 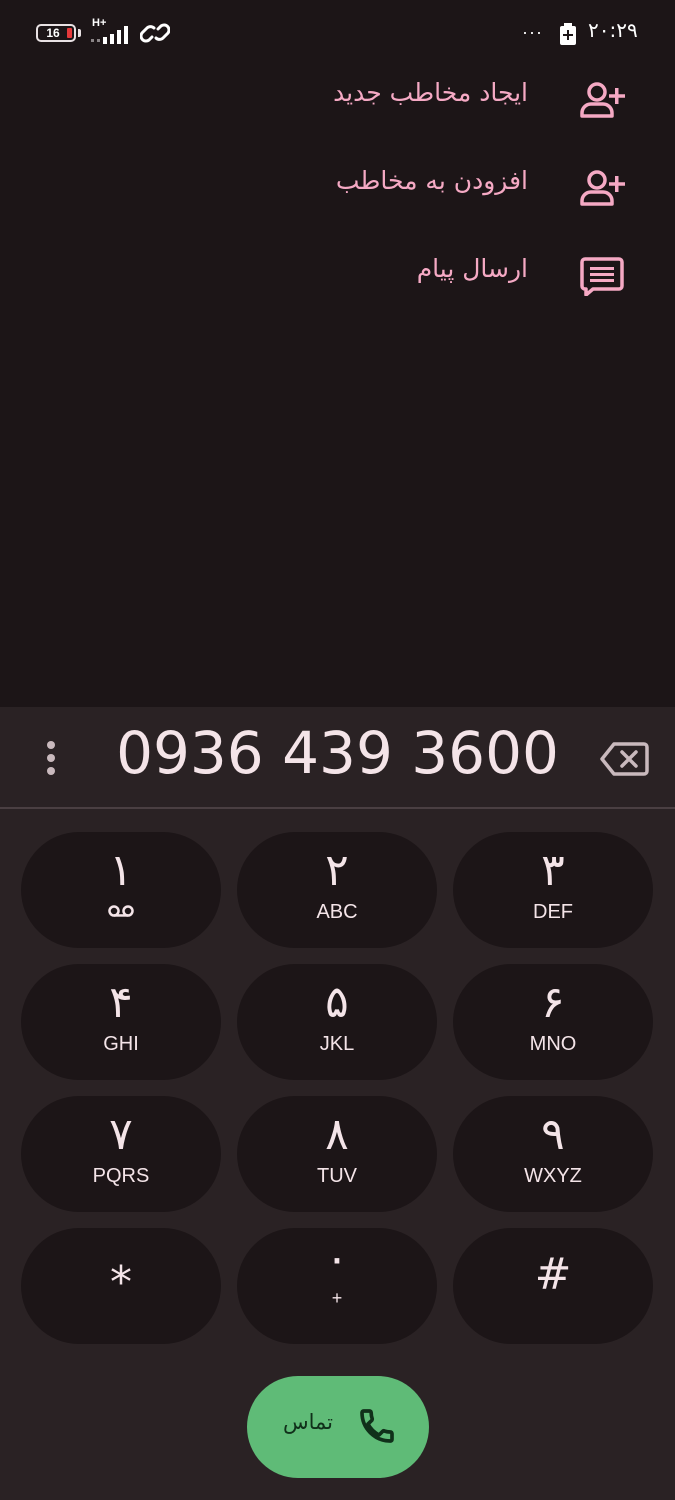 What do you see at coordinates (337, 912) in the screenshot?
I see `key-letters: ABC` at bounding box center [337, 912].